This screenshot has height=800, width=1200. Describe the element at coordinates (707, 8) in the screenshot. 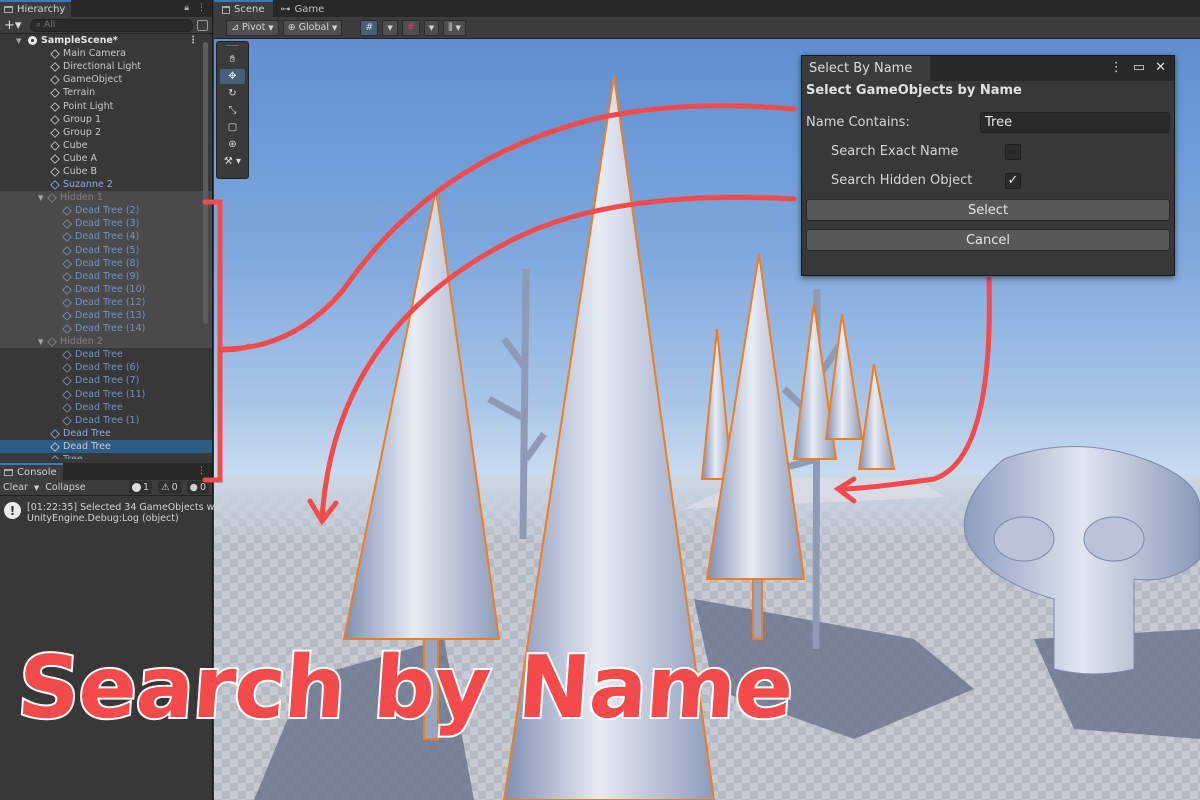

I see `scene-tab-bar: Scene ⊶ Game` at that location.